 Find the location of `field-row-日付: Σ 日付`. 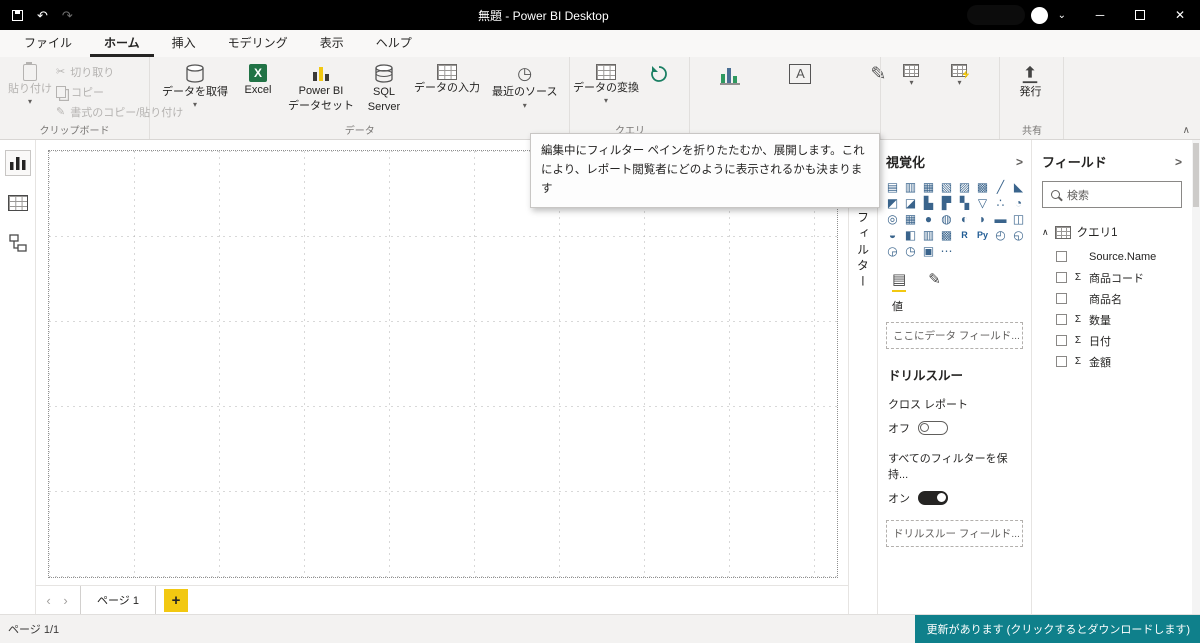

field-row-日付: Σ 日付 is located at coordinates (1119, 340).